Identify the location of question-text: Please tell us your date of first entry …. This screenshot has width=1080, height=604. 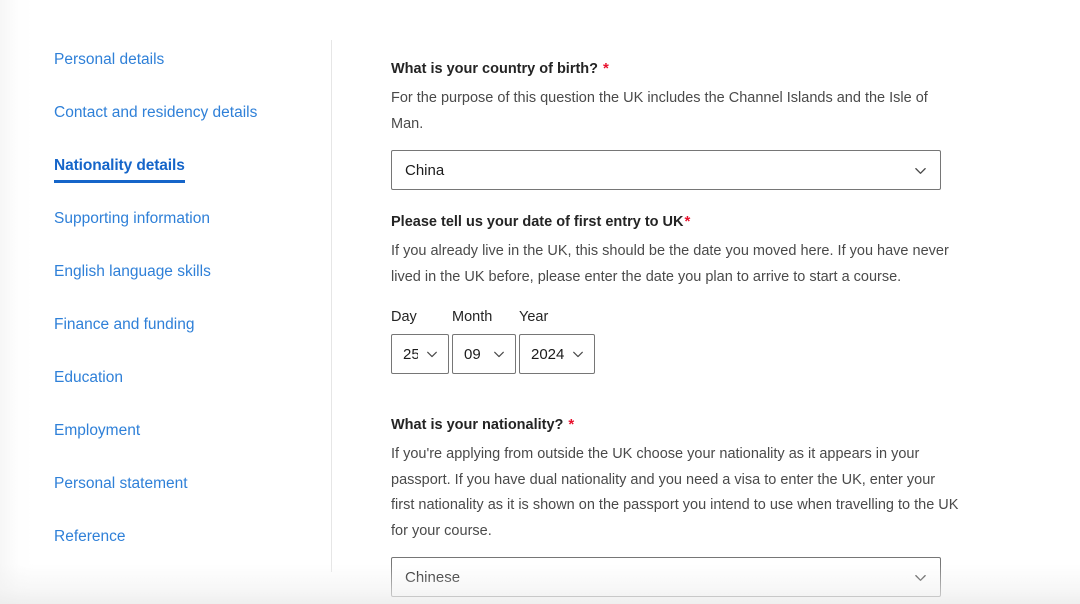
(537, 222).